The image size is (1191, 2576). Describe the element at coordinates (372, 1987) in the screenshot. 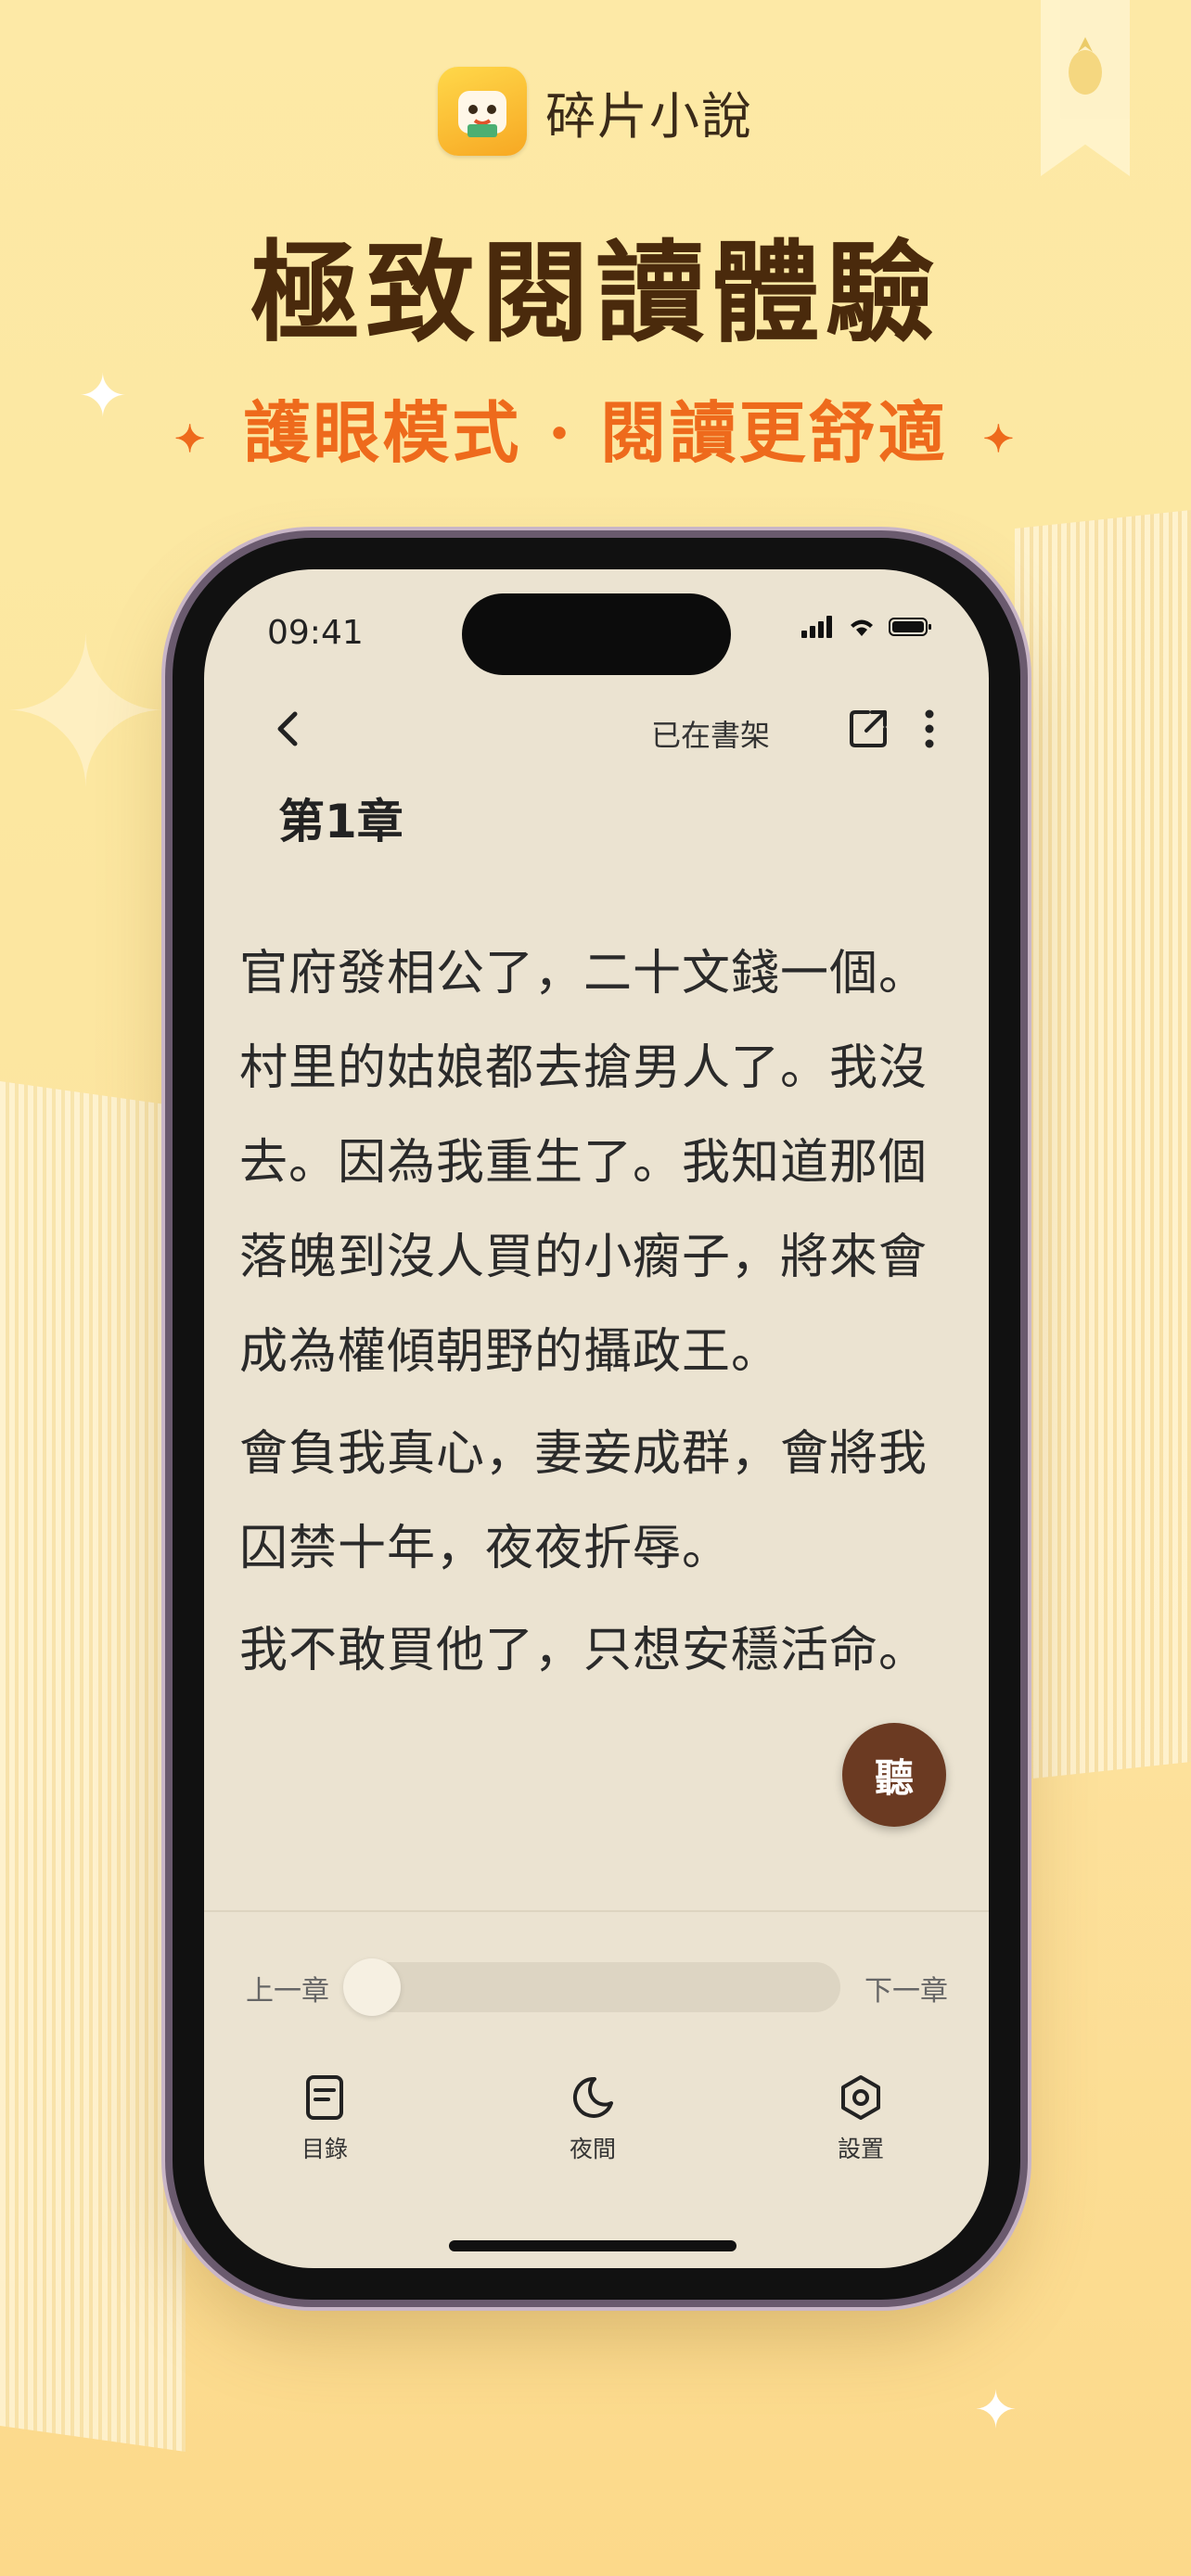

I see `slider-thumb` at that location.